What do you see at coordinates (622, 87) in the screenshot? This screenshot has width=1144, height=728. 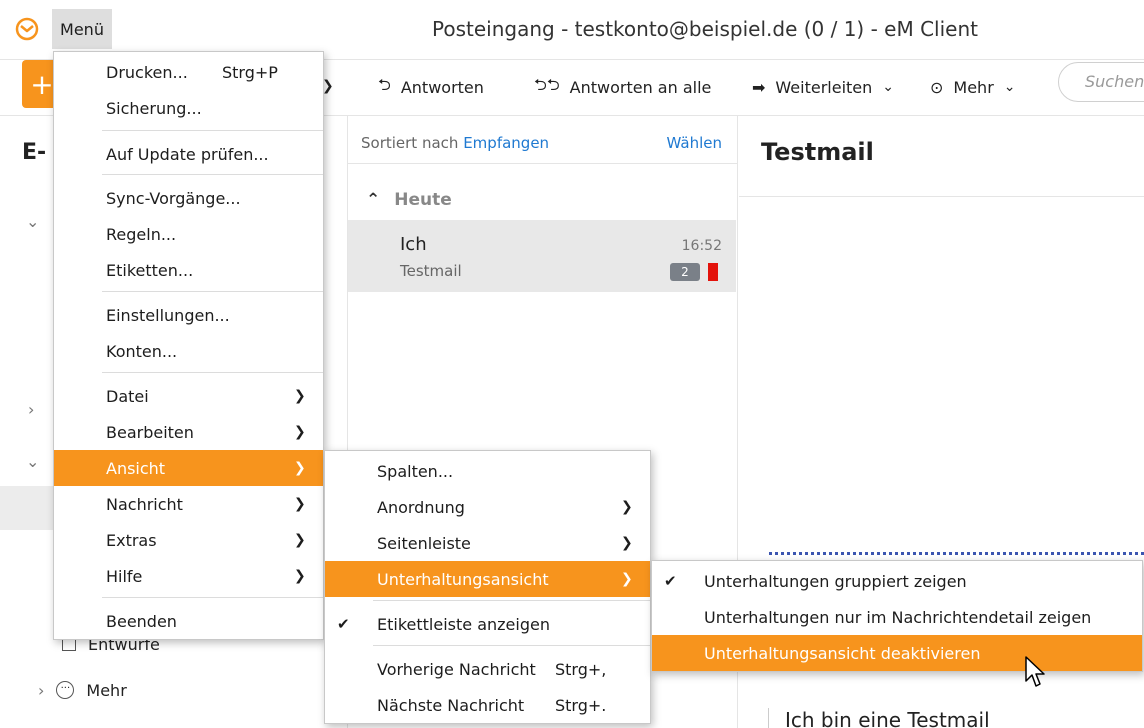 I see `reply-all-button: ⮌⮌ Antworten an alle` at bounding box center [622, 87].